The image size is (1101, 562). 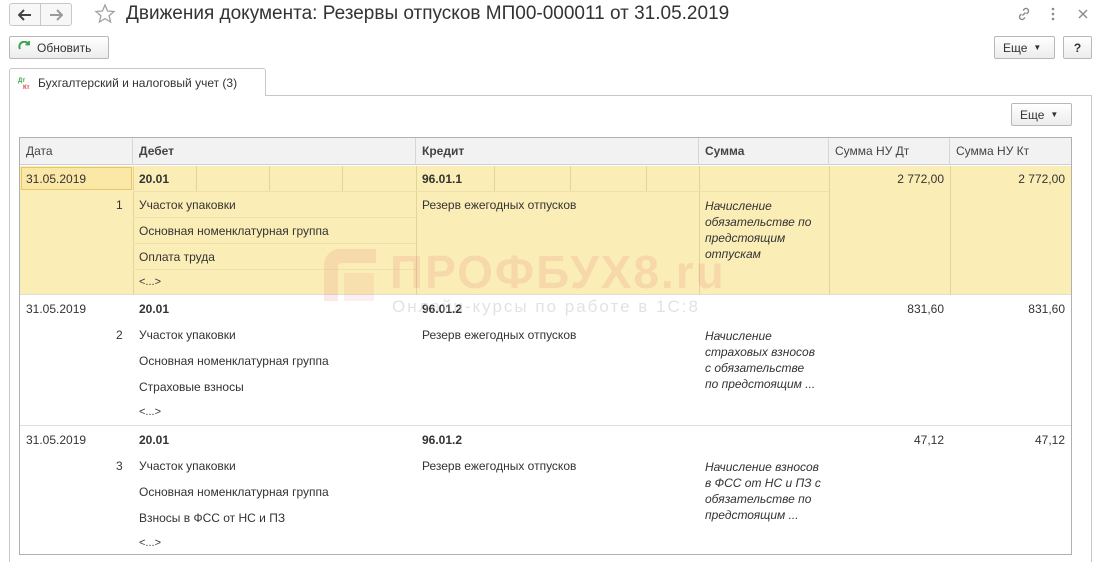 I want to click on star-icon, so click(x=105, y=14).